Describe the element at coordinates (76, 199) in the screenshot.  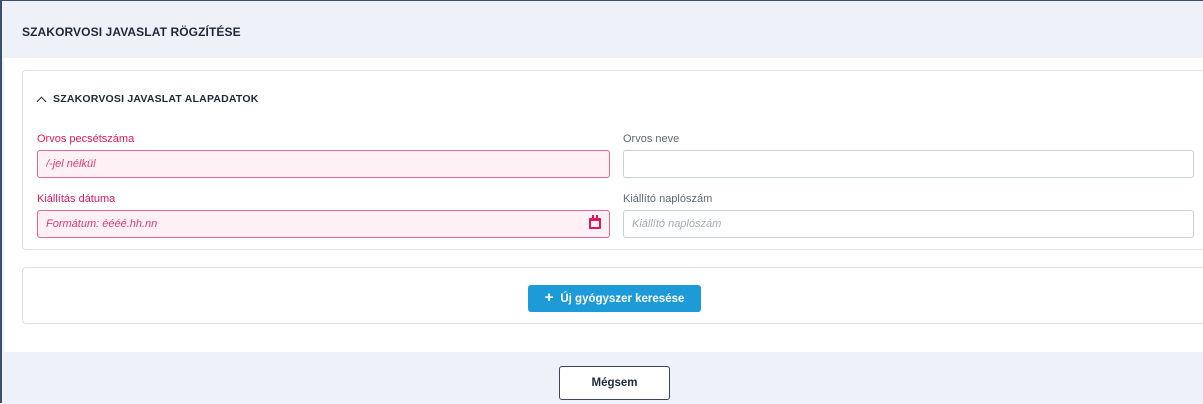
I see `issue-date-label: Kiállítás dátuma` at that location.